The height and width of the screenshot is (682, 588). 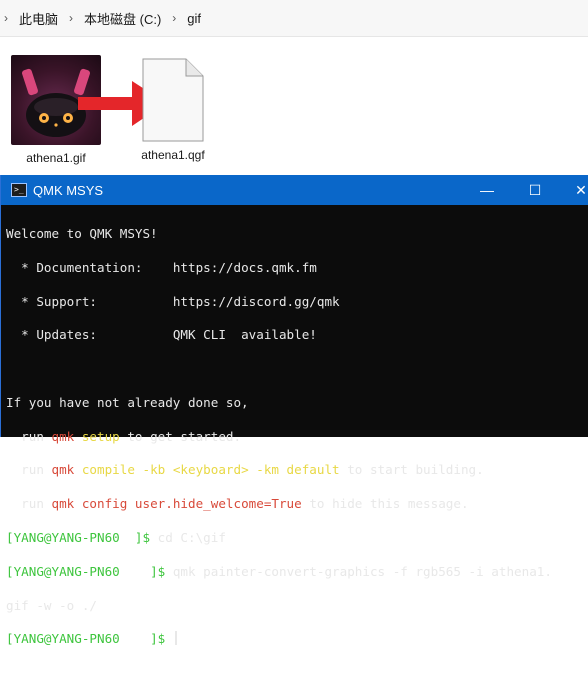 What do you see at coordinates (173, 155) in the screenshot?
I see `file-name: athena1.qgf` at bounding box center [173, 155].